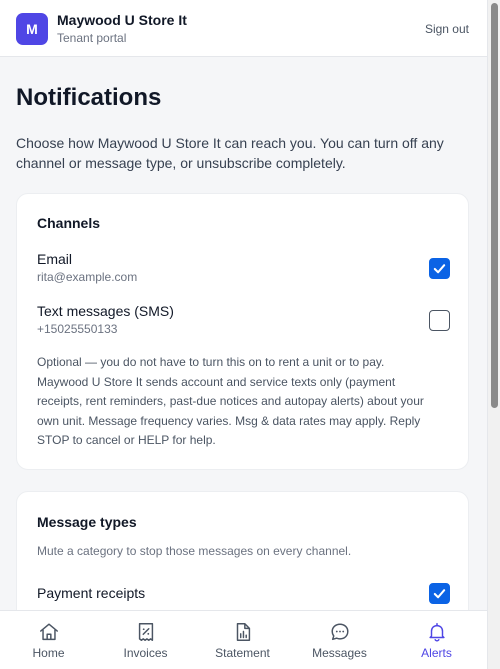 The image size is (500, 669). I want to click on sms-checkbox, so click(439, 320).